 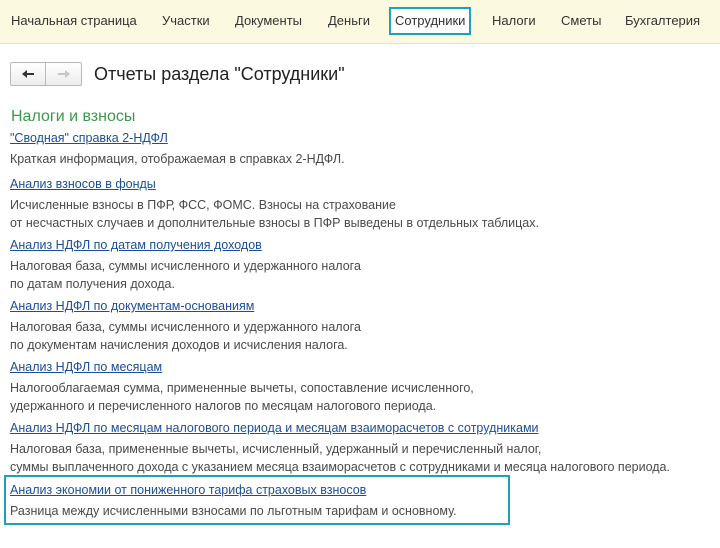 What do you see at coordinates (186, 21) in the screenshot?
I see `nav-item-sections: Участки` at bounding box center [186, 21].